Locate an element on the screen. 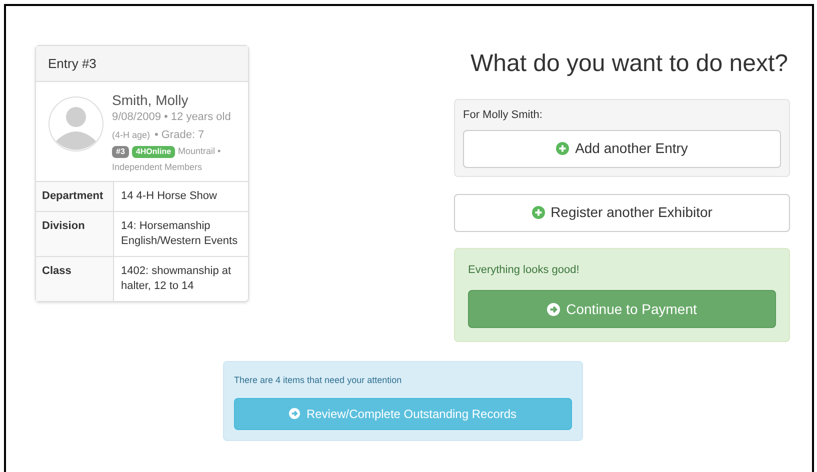 The image size is (817, 472). register-exhibitor-button: Register another Exhibitor is located at coordinates (622, 213).